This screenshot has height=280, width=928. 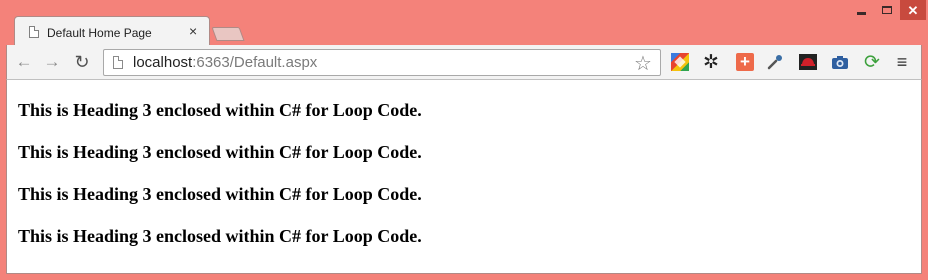 What do you see at coordinates (382, 62) in the screenshot?
I see `address-bar: localhost:6363/Default.aspx ☆` at bounding box center [382, 62].